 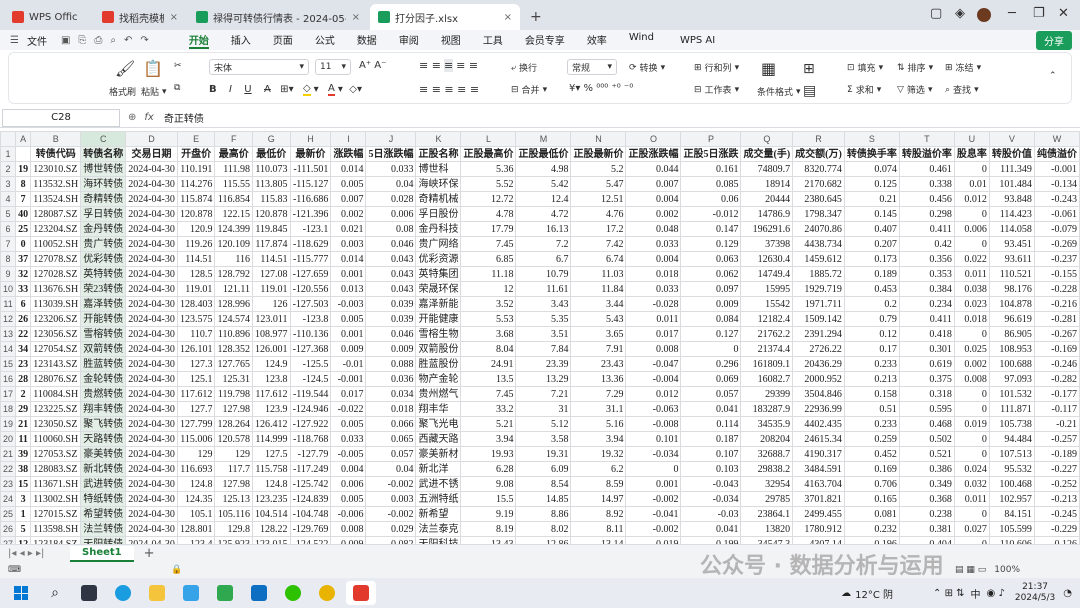 What do you see at coordinates (23, 319) in the screenshot?
I see `cell: 26` at bounding box center [23, 319].